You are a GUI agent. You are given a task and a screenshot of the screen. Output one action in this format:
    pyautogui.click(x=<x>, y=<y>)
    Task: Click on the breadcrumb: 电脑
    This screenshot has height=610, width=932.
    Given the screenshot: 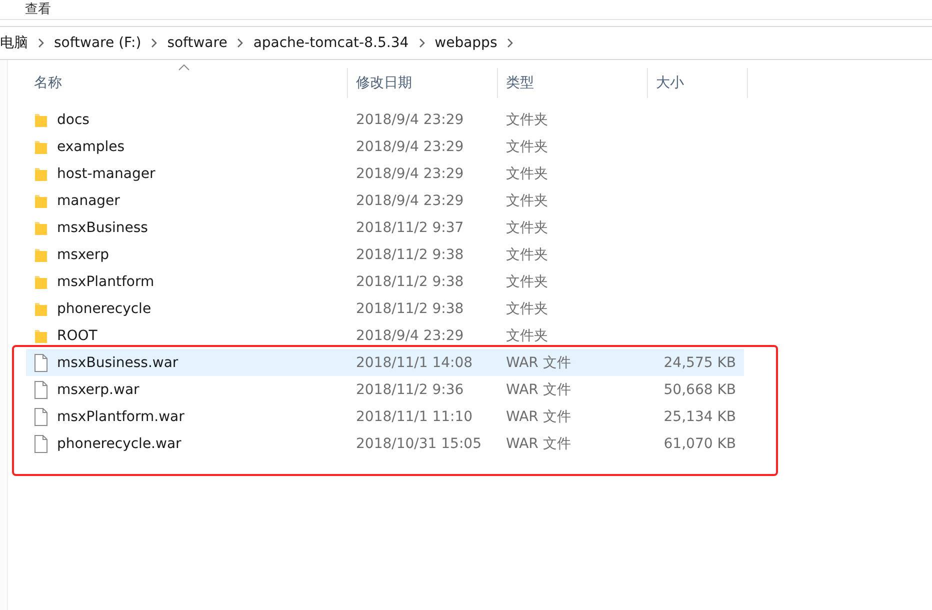 What is the action you would take?
    pyautogui.click(x=14, y=43)
    